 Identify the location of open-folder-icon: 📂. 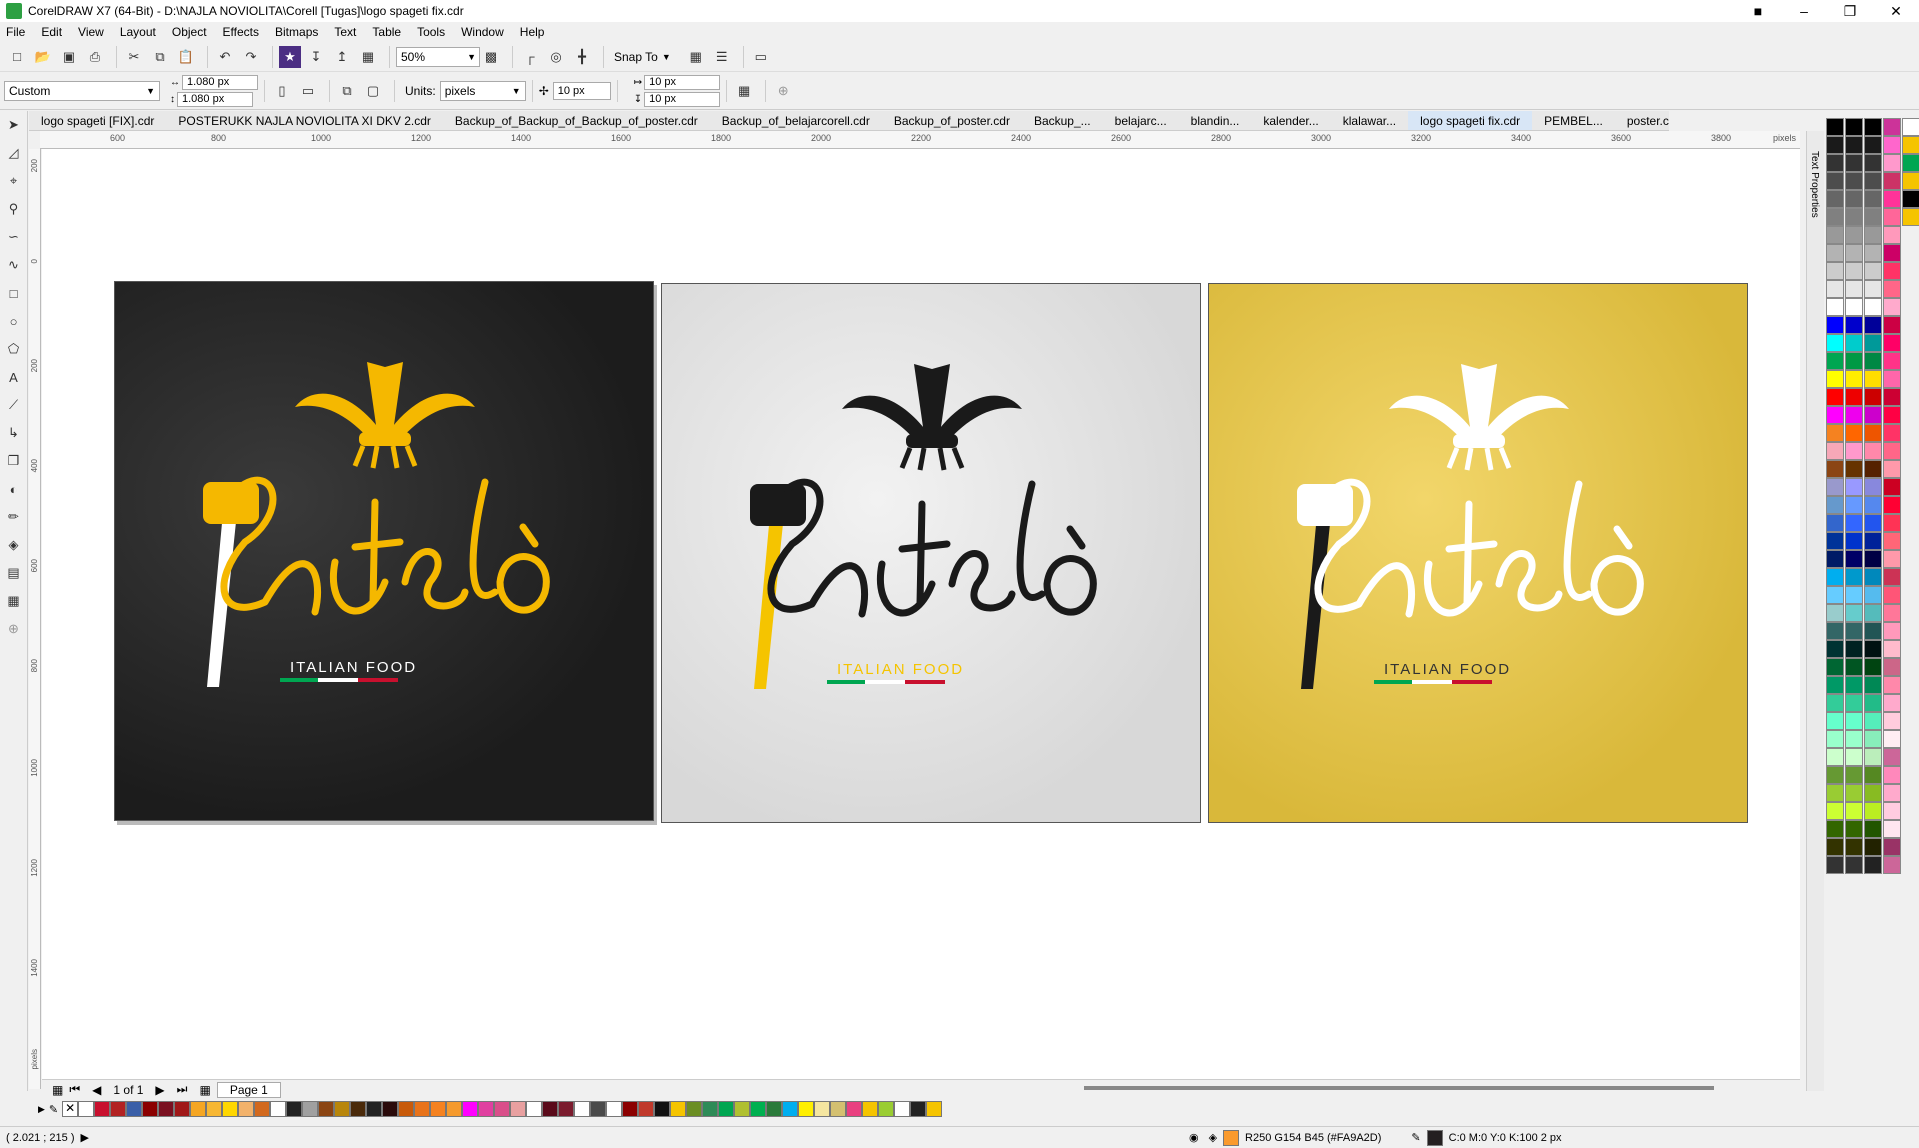
(43, 57).